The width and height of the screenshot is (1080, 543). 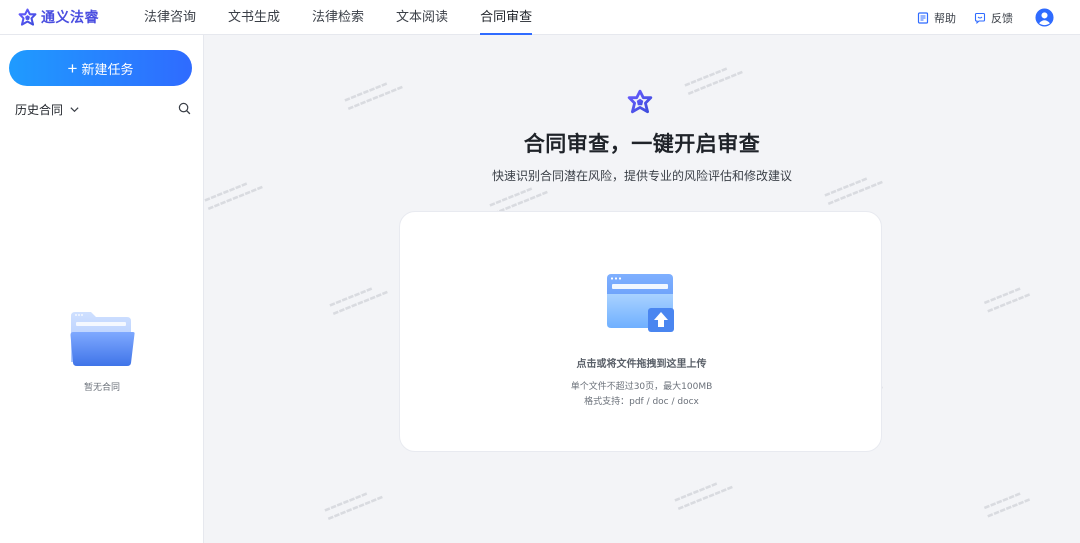 I want to click on plus-icon: +, so click(x=72, y=68).